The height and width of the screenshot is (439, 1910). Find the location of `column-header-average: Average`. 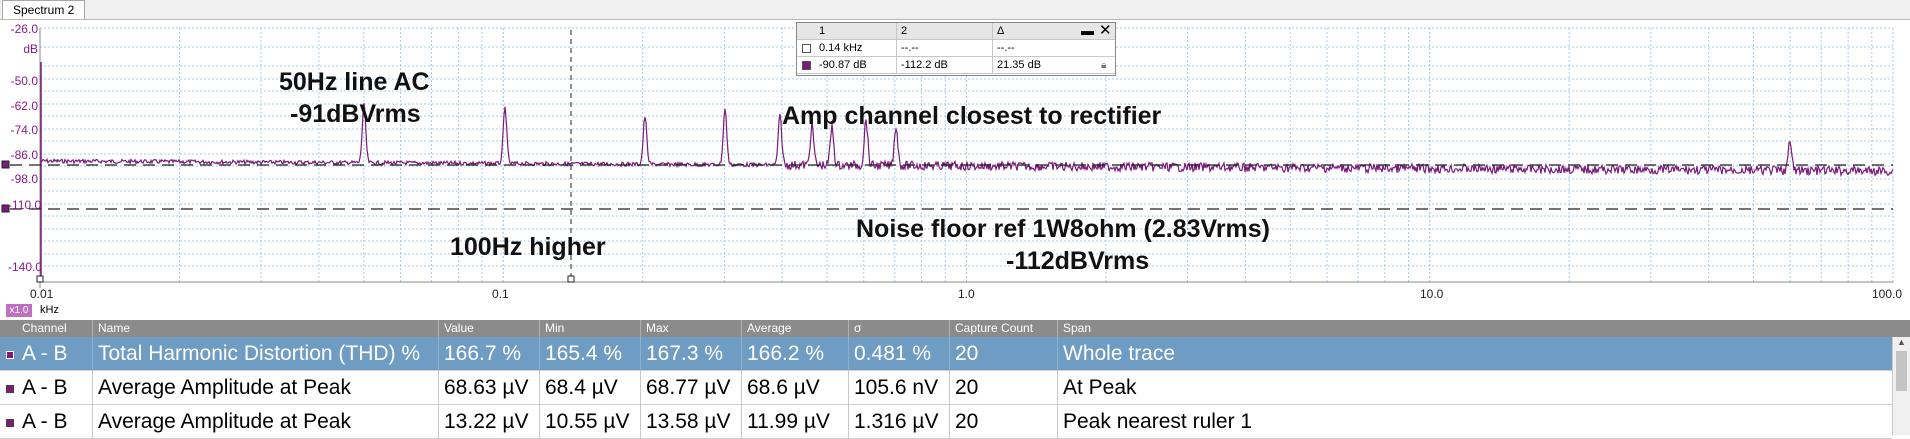

column-header-average: Average is located at coordinates (795, 328).